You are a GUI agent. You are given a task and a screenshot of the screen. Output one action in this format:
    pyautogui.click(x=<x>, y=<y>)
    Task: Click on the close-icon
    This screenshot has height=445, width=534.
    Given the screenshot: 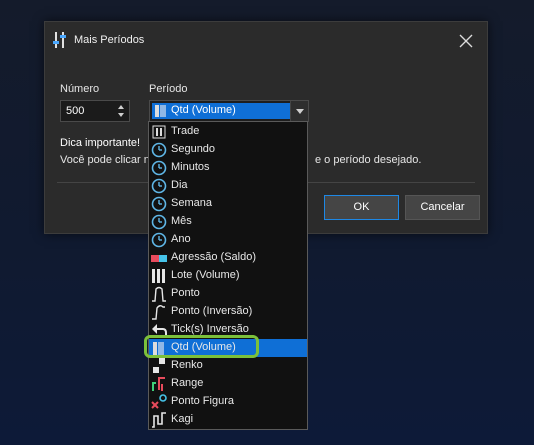 What is the action you would take?
    pyautogui.click(x=466, y=41)
    